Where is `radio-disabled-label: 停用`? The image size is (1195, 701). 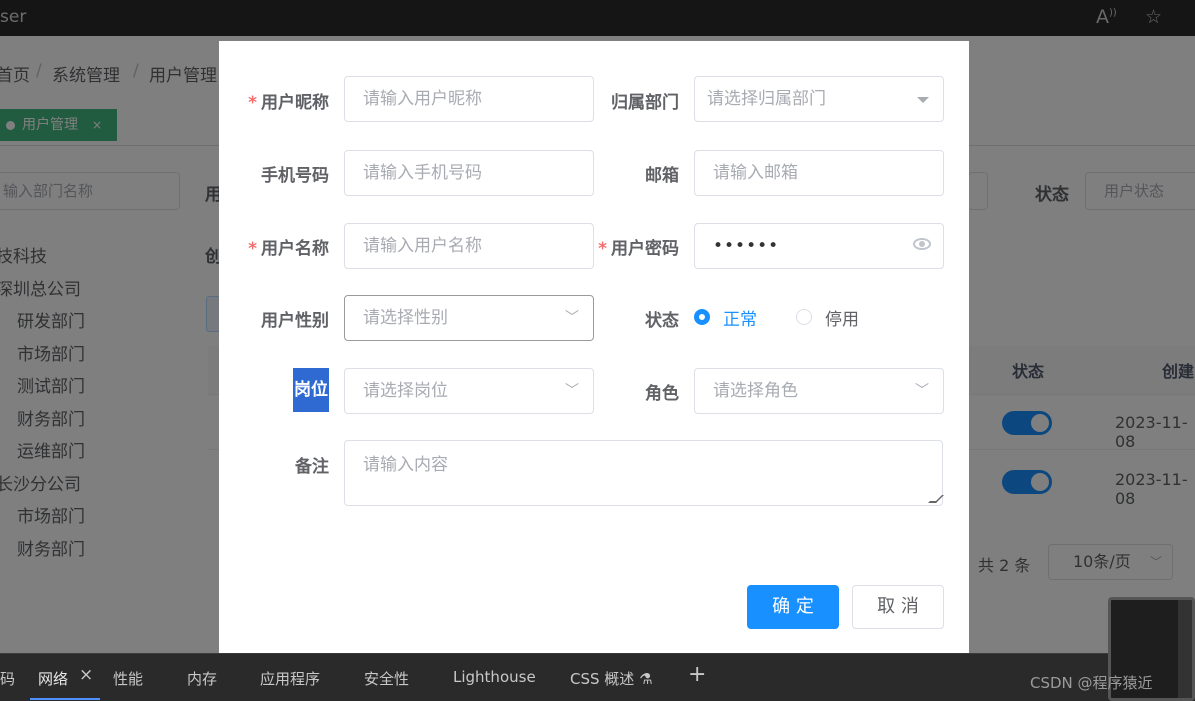 radio-disabled-label: 停用 is located at coordinates (842, 317).